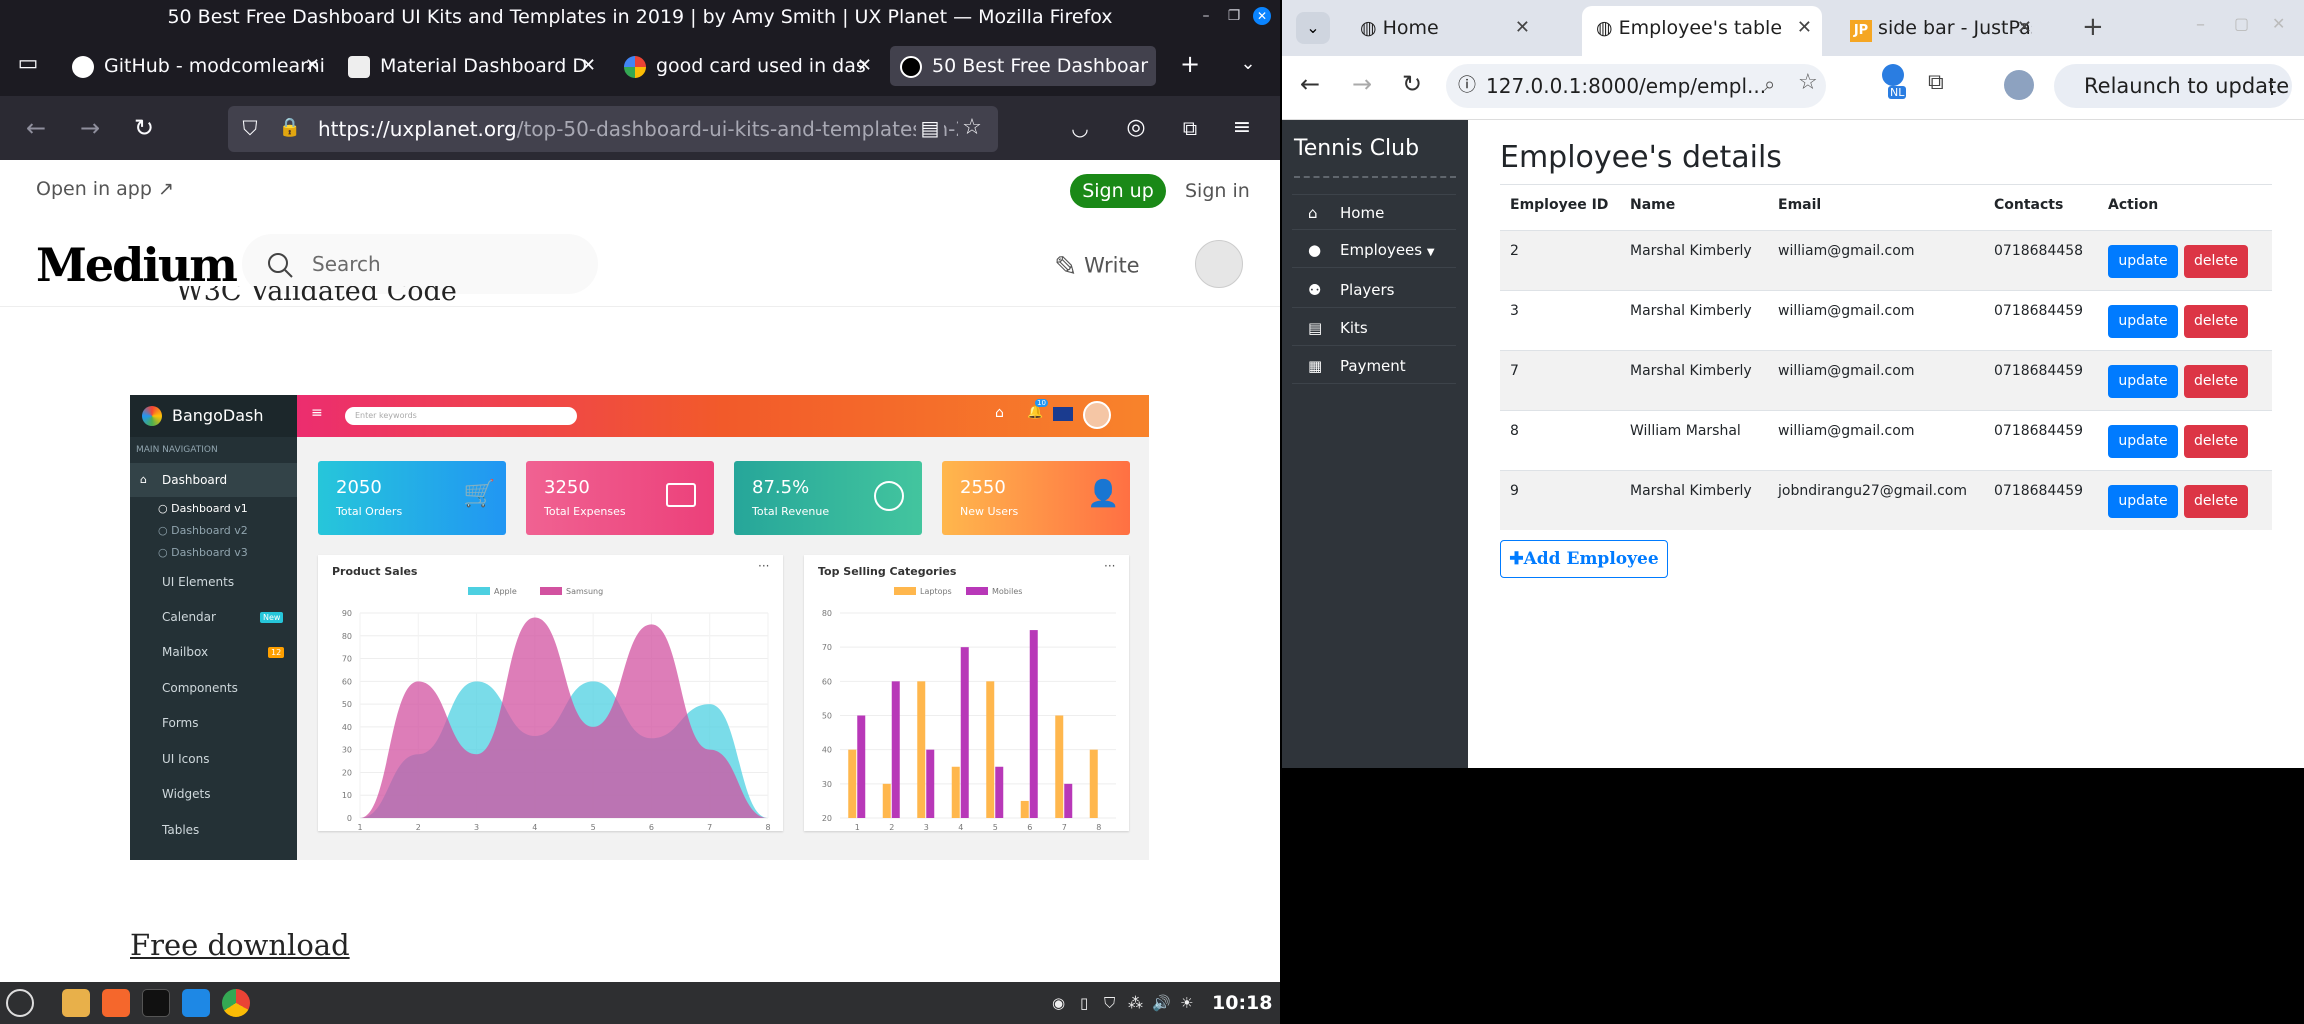 The image size is (2304, 1024). What do you see at coordinates (236, 1003) in the screenshot?
I see `chrome-icon` at bounding box center [236, 1003].